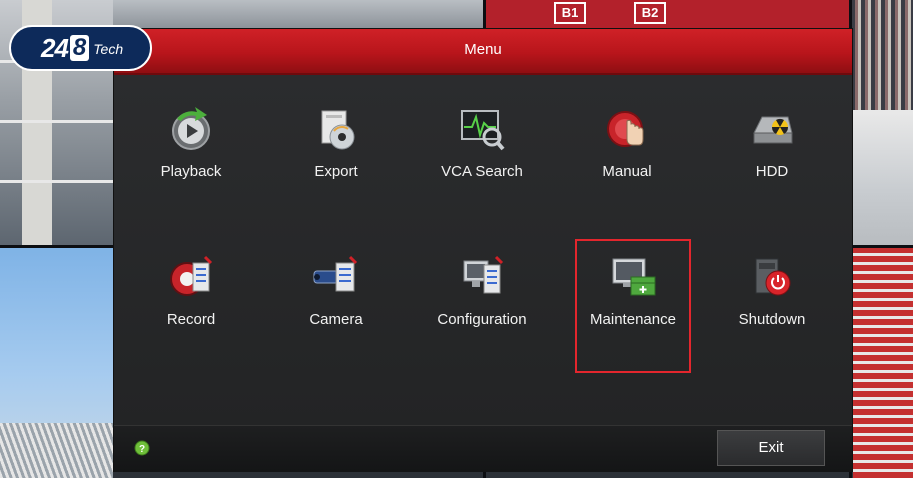  Describe the element at coordinates (191, 319) in the screenshot. I see `menu-item-label: Record` at that location.